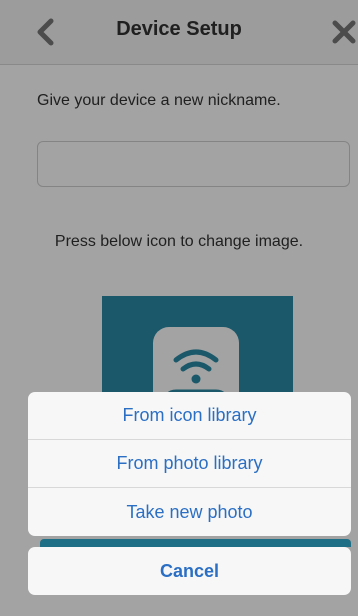 The image size is (358, 616). What do you see at coordinates (189, 416) in the screenshot?
I see `from-icon-library-option: From icon library` at bounding box center [189, 416].